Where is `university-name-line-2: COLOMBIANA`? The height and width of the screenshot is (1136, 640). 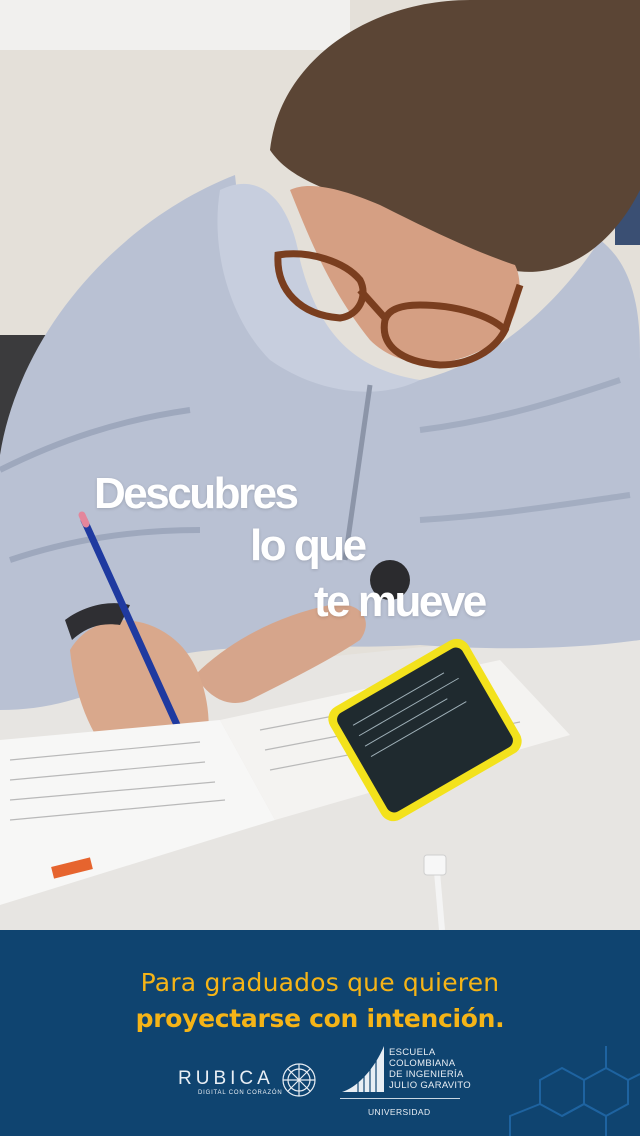 university-name-line-2: COLOMBIANA is located at coordinates (422, 1063).